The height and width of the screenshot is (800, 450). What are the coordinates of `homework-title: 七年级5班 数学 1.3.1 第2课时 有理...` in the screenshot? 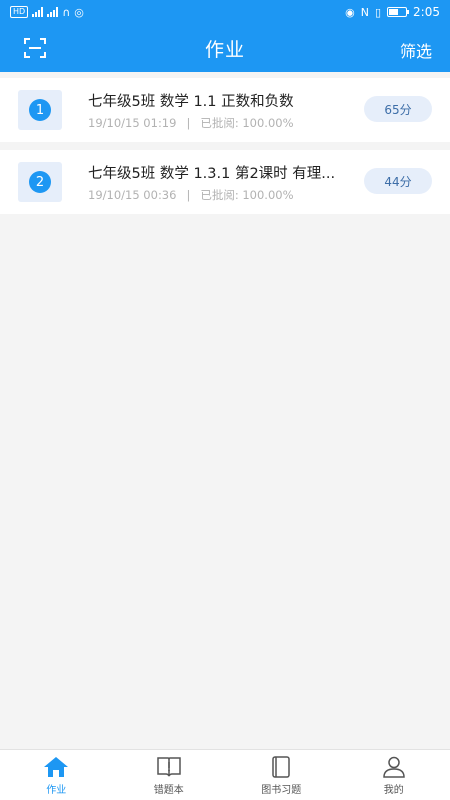 It's located at (212, 174).